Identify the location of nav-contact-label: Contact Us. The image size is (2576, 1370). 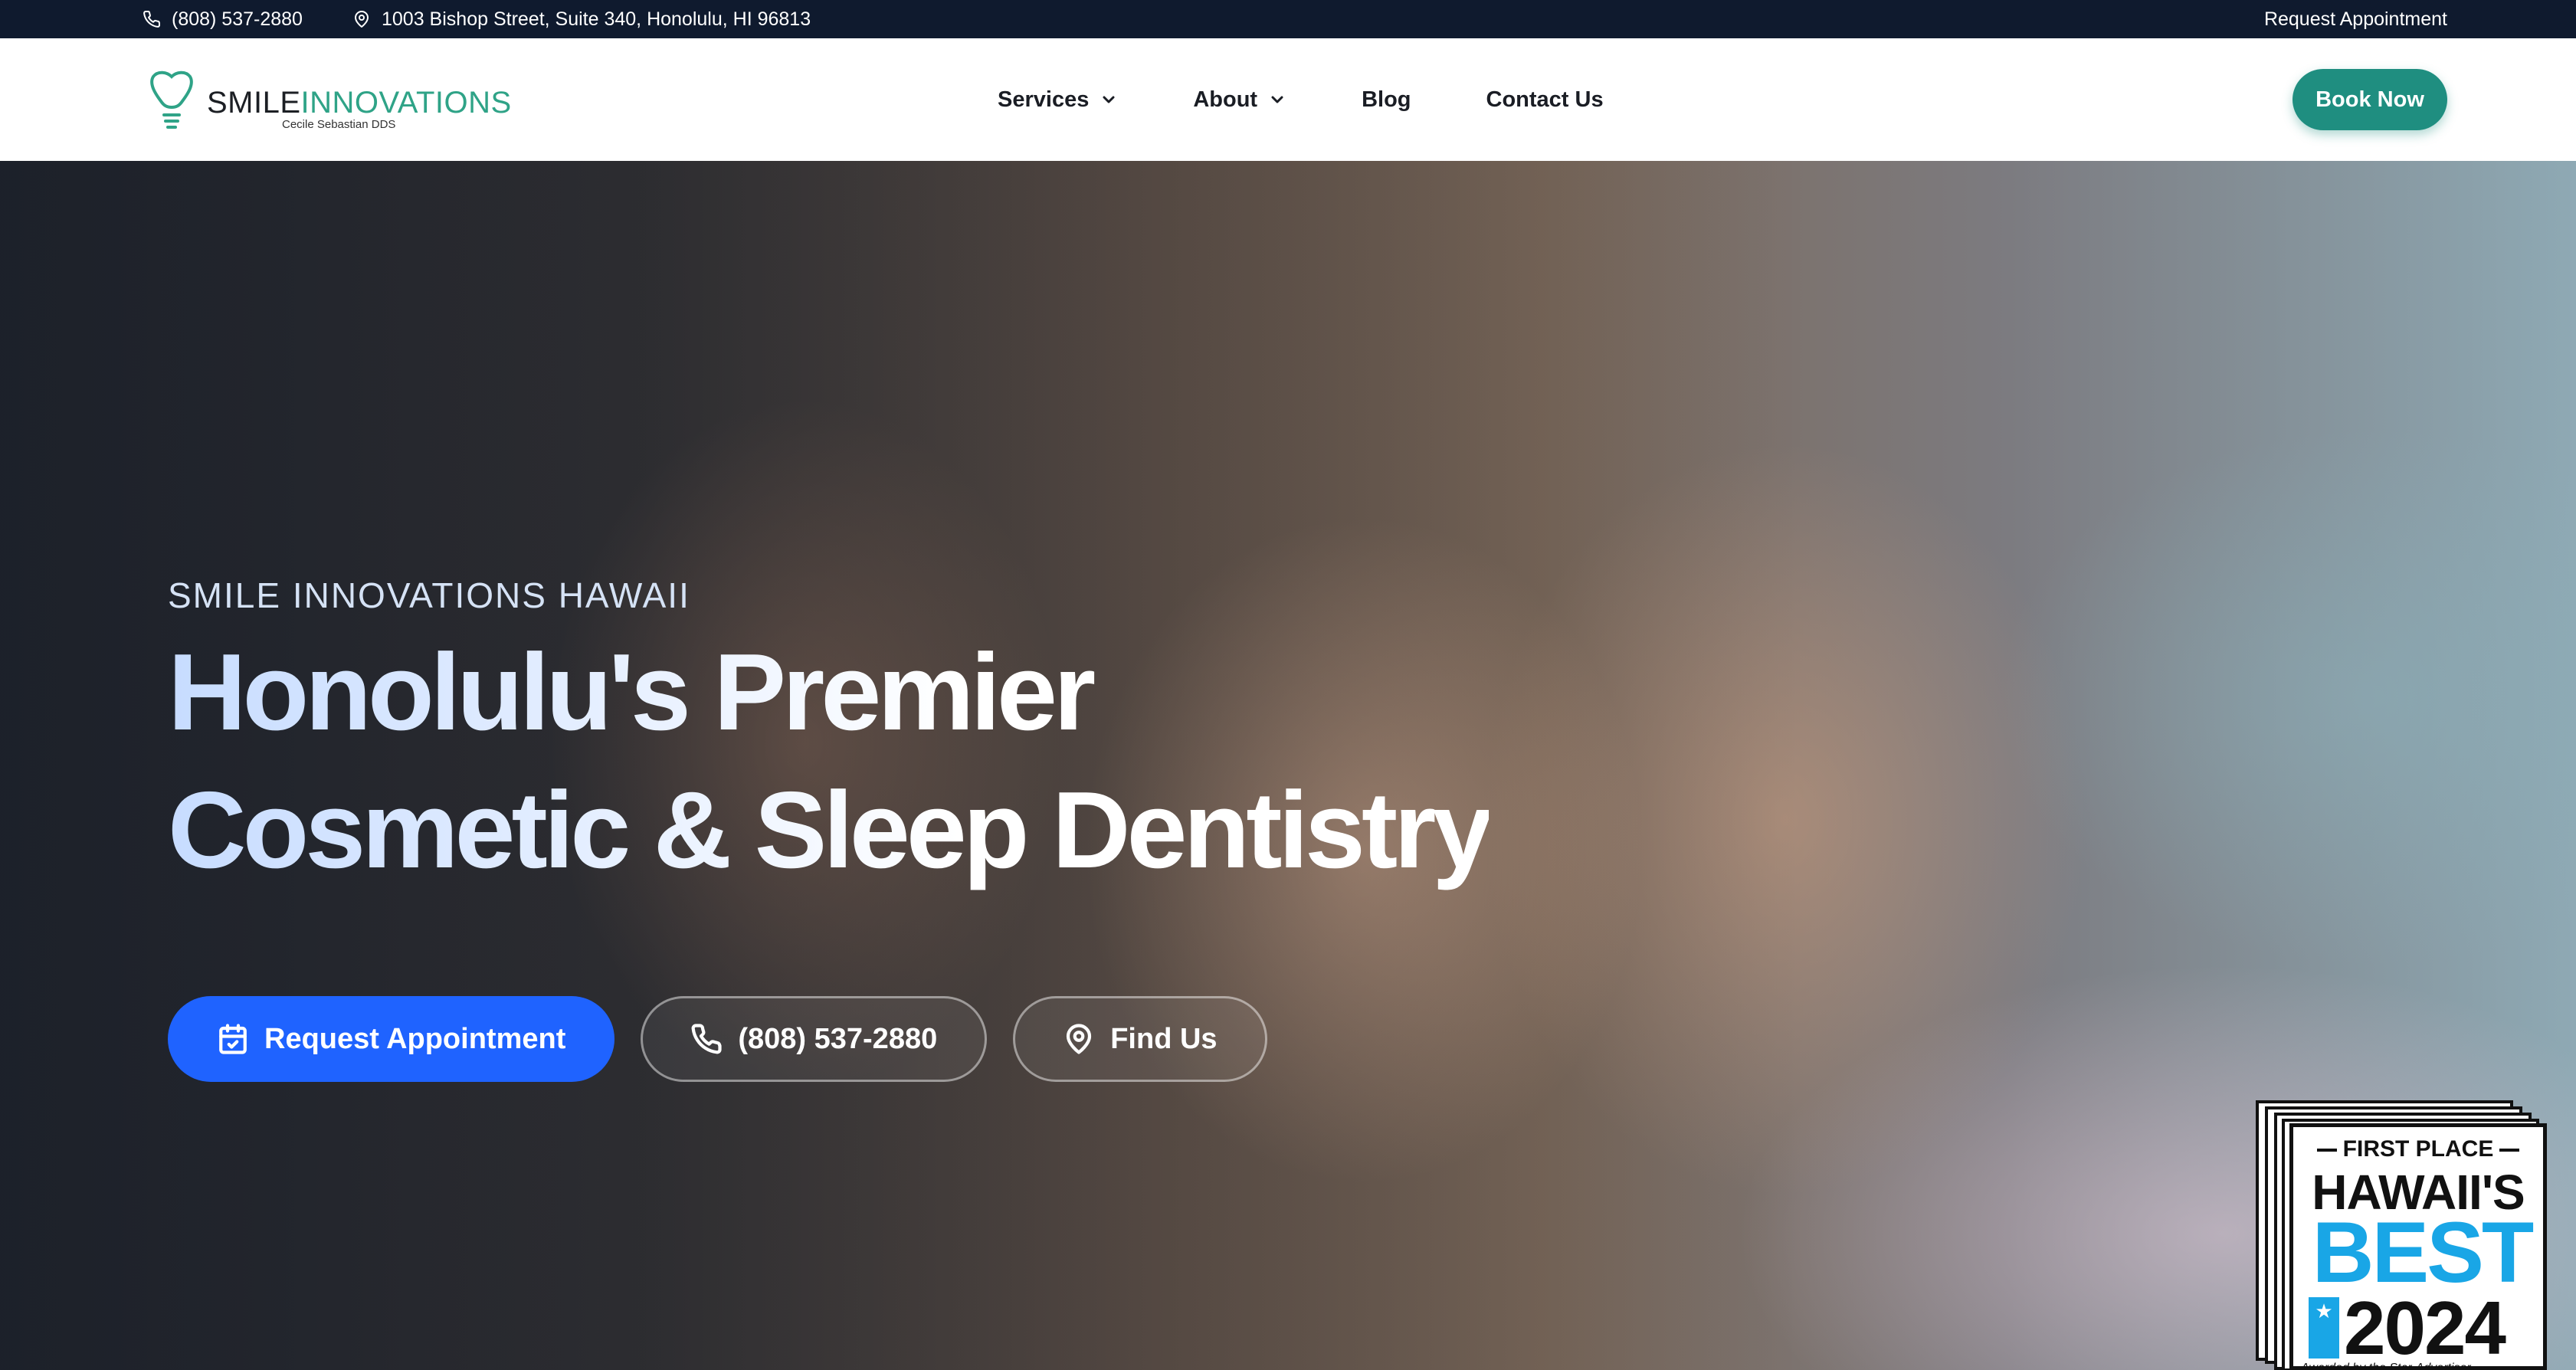
(1545, 99).